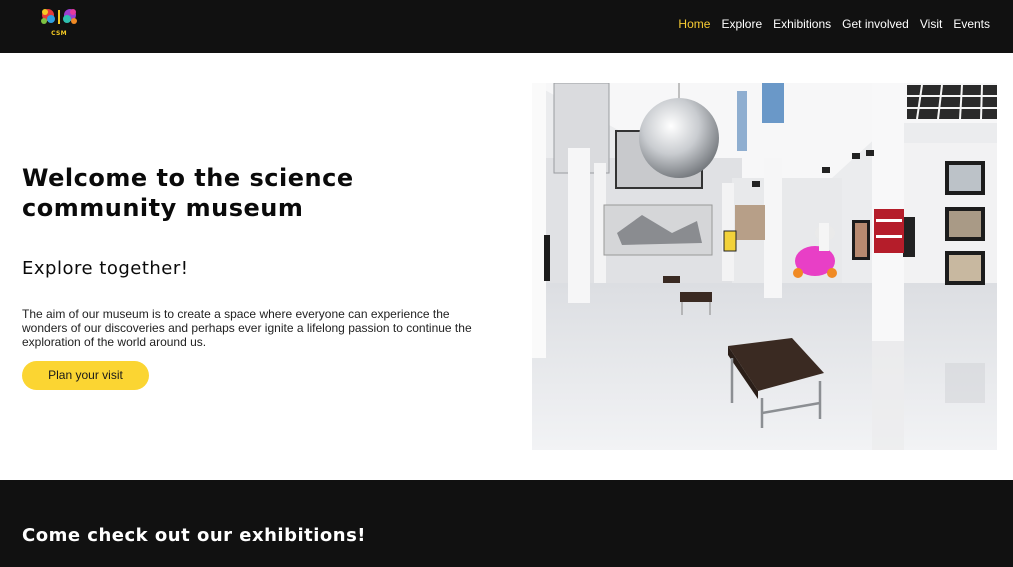  What do you see at coordinates (85, 375) in the screenshot?
I see `plan-visit-button: Plan your visit` at bounding box center [85, 375].